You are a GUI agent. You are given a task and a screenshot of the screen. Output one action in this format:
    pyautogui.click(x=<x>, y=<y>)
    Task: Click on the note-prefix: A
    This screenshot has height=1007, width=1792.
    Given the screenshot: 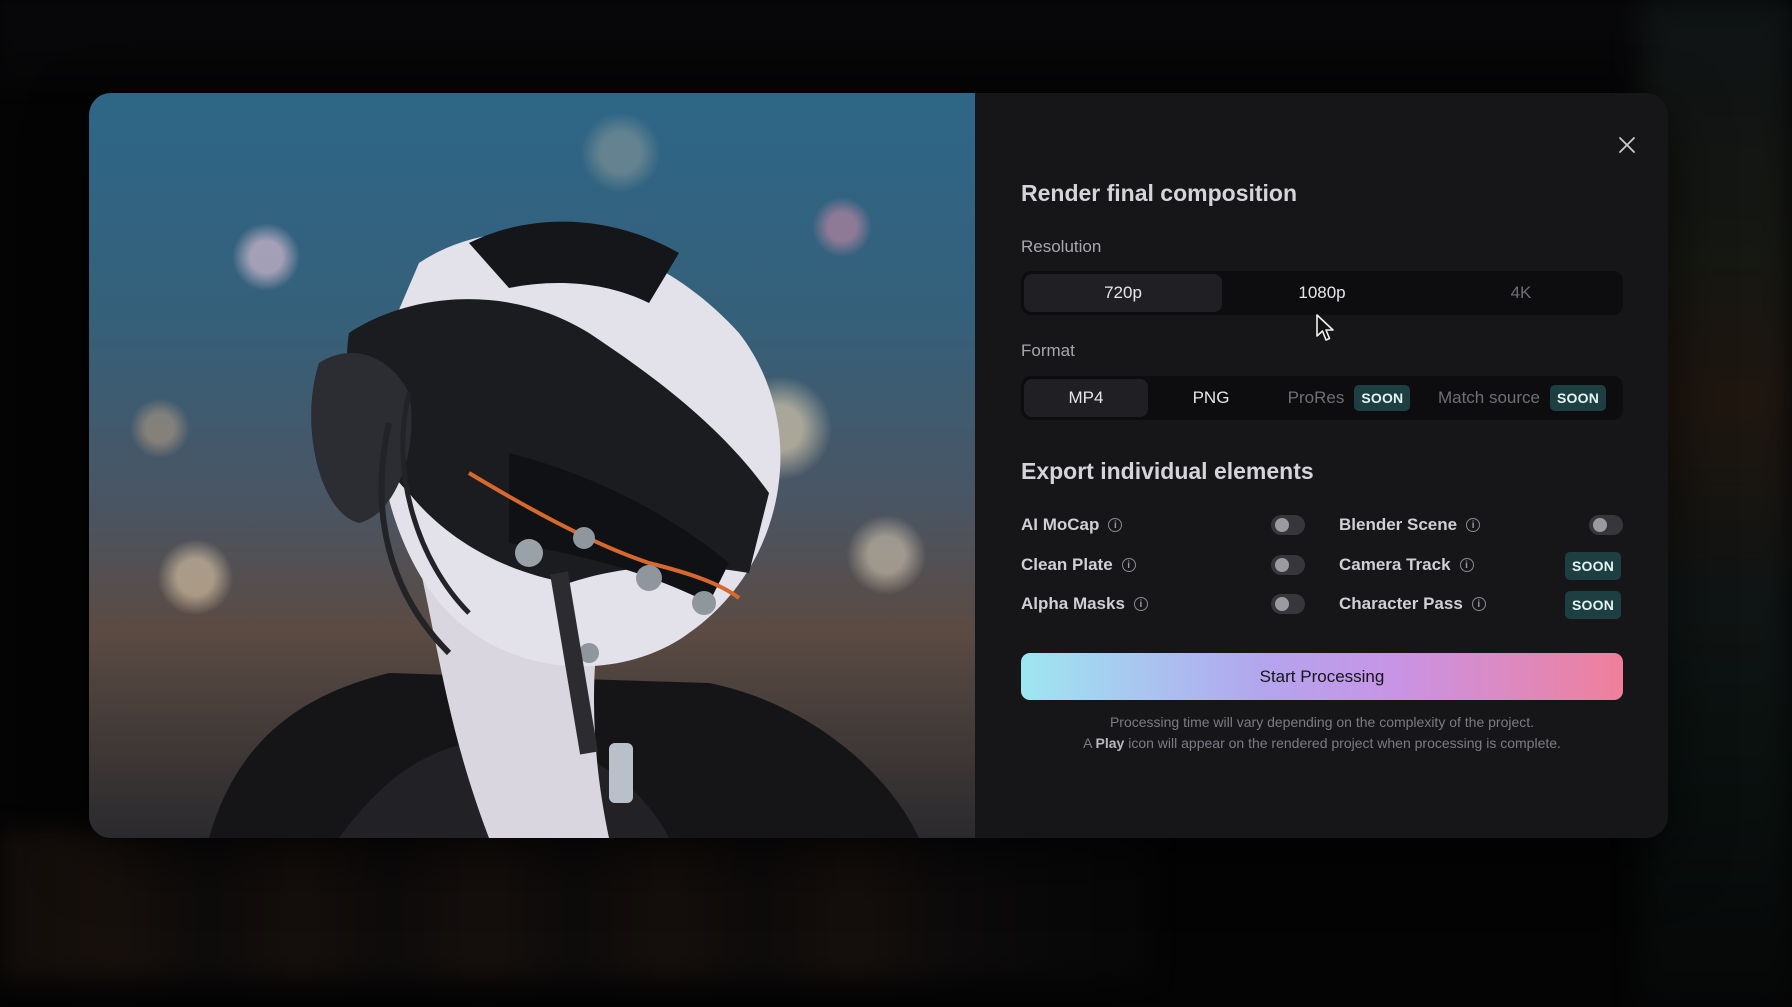 What is the action you would take?
    pyautogui.click(x=1087, y=743)
    